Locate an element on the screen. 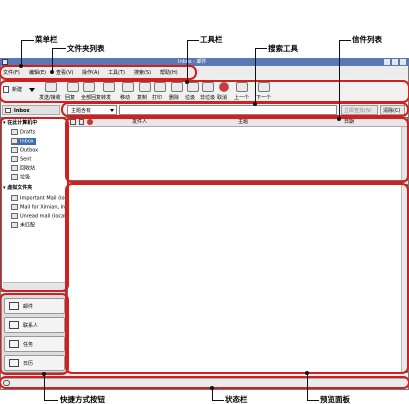  annotation-folder-list: 文件夹列表 is located at coordinates (86, 48).